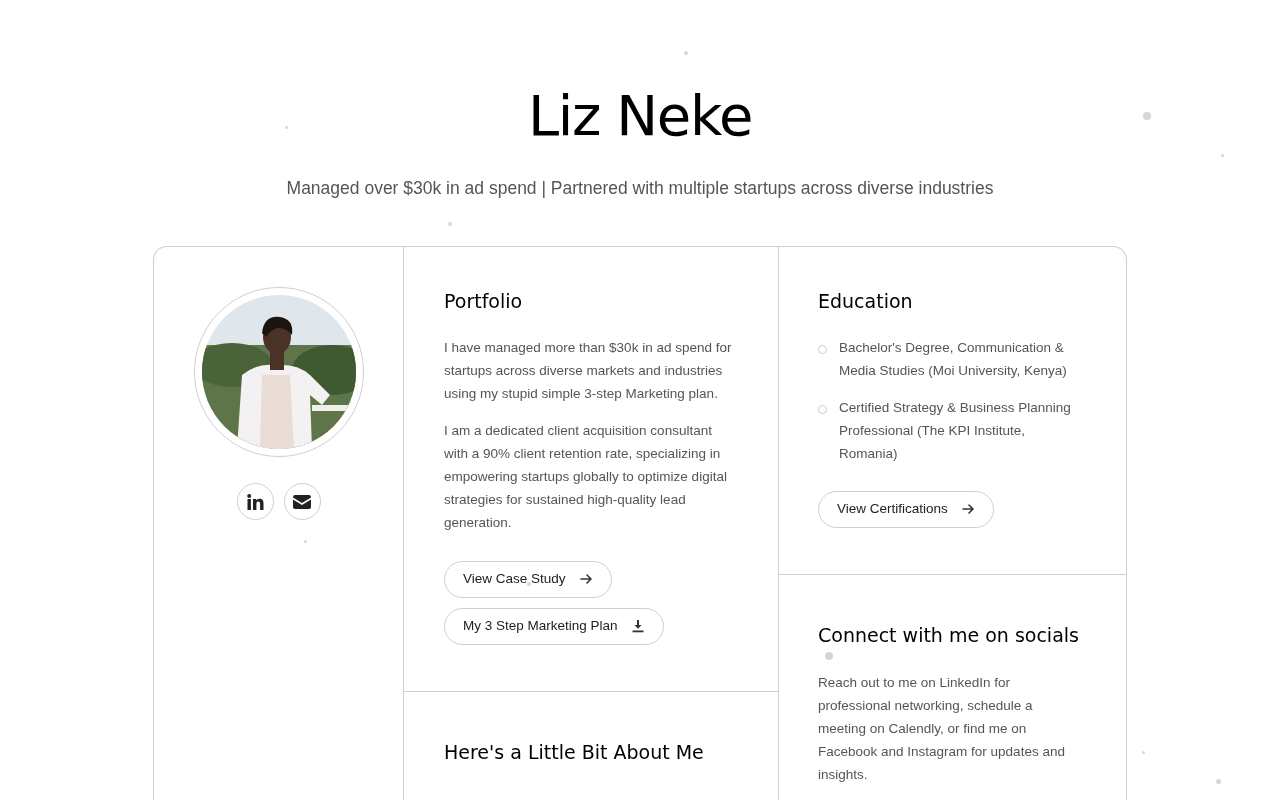 The height and width of the screenshot is (800, 1280). I want to click on education-item: Certified Strategy & Business Planning Professional (The KPI Institute, Romania), so click(955, 430).